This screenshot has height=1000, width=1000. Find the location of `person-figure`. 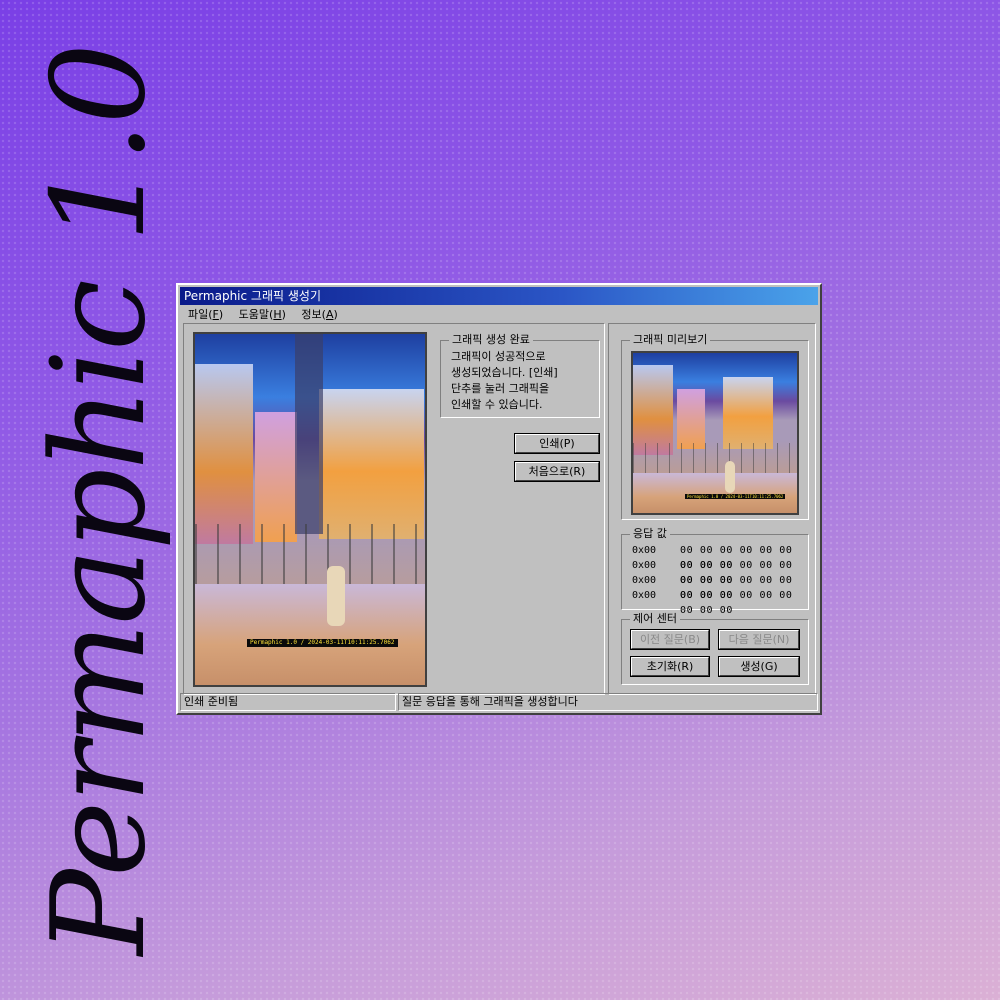

person-figure is located at coordinates (336, 596).